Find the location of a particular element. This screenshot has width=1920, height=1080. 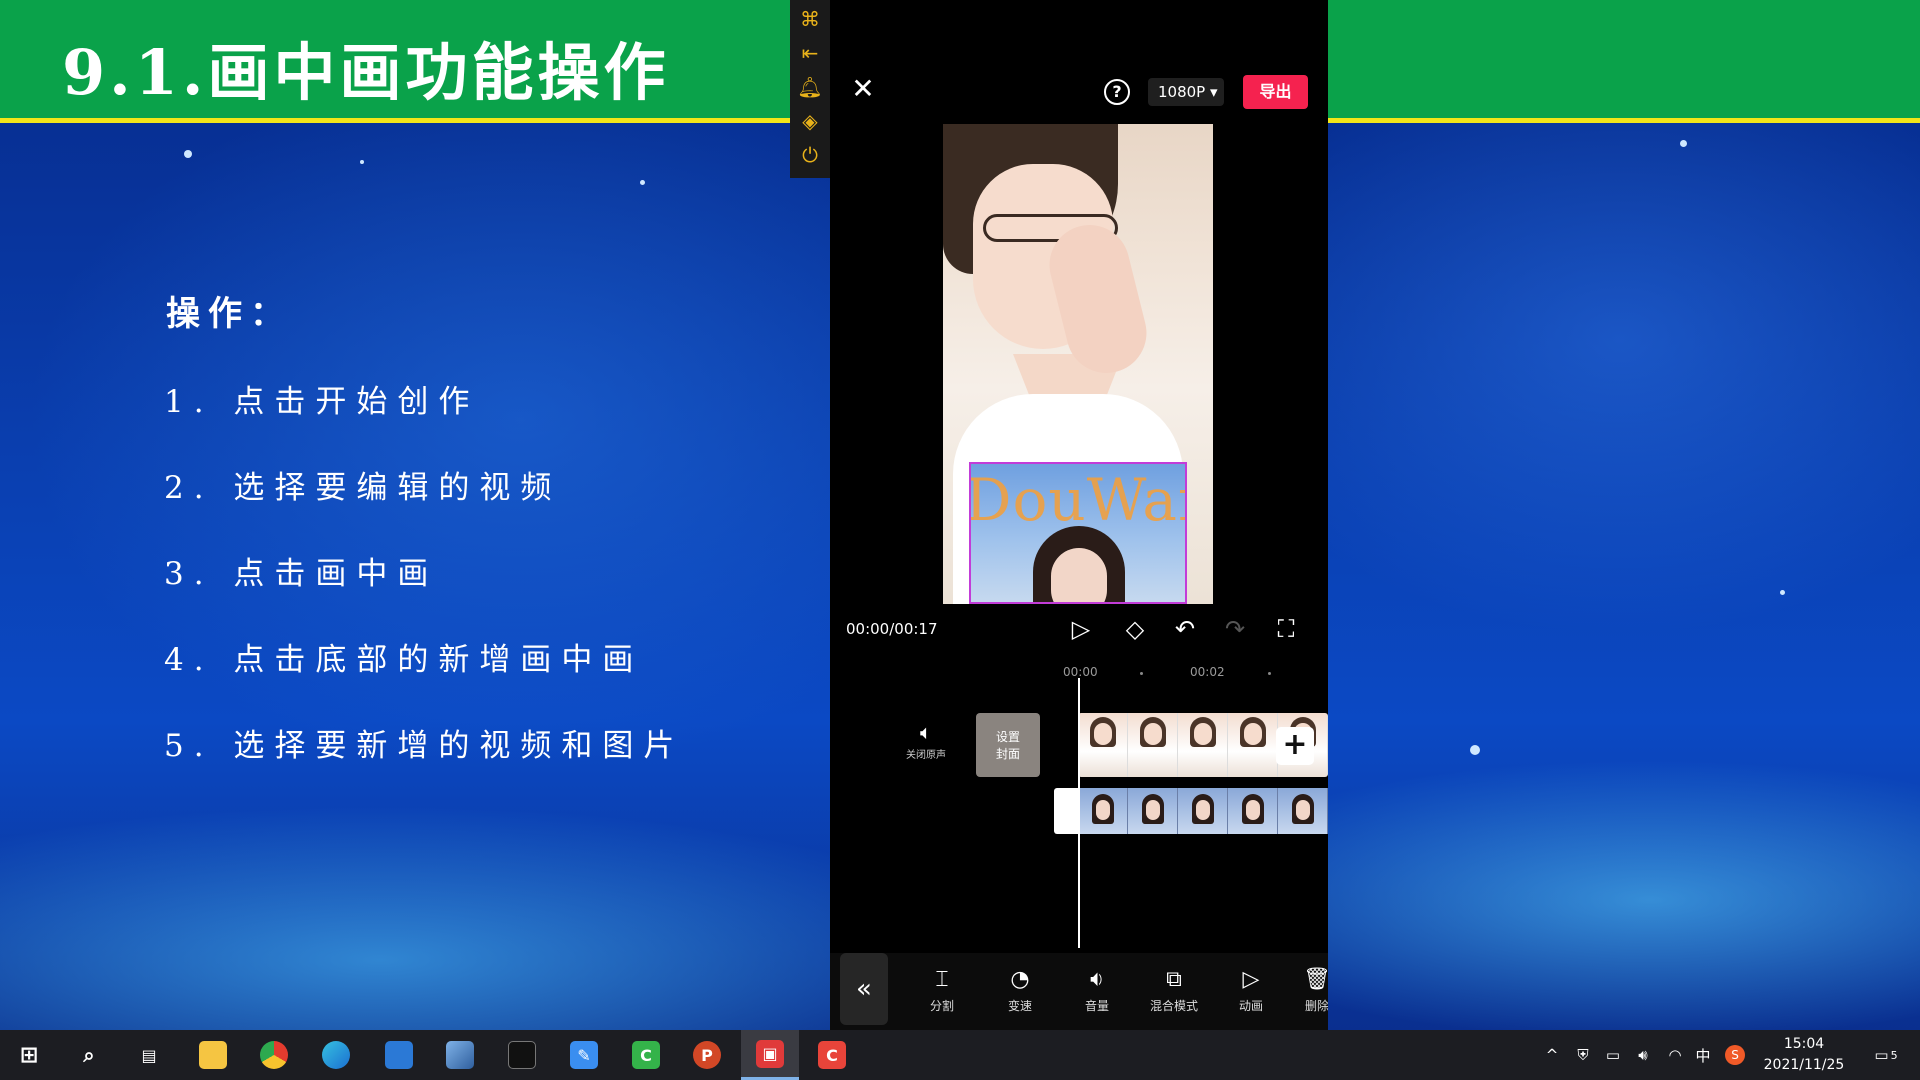

video-preview: DouWan is located at coordinates (1078, 364).